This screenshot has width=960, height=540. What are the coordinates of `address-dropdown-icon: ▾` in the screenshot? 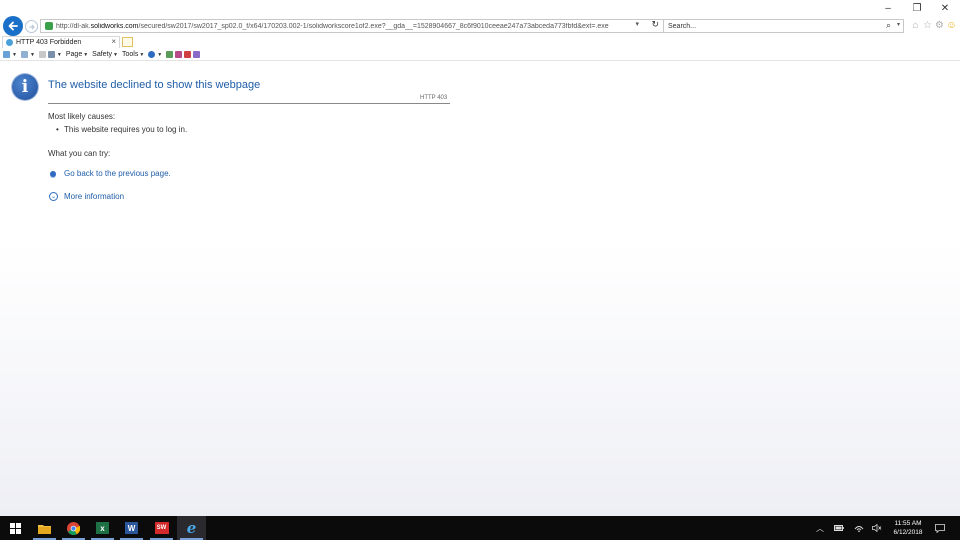 It's located at (637, 24).